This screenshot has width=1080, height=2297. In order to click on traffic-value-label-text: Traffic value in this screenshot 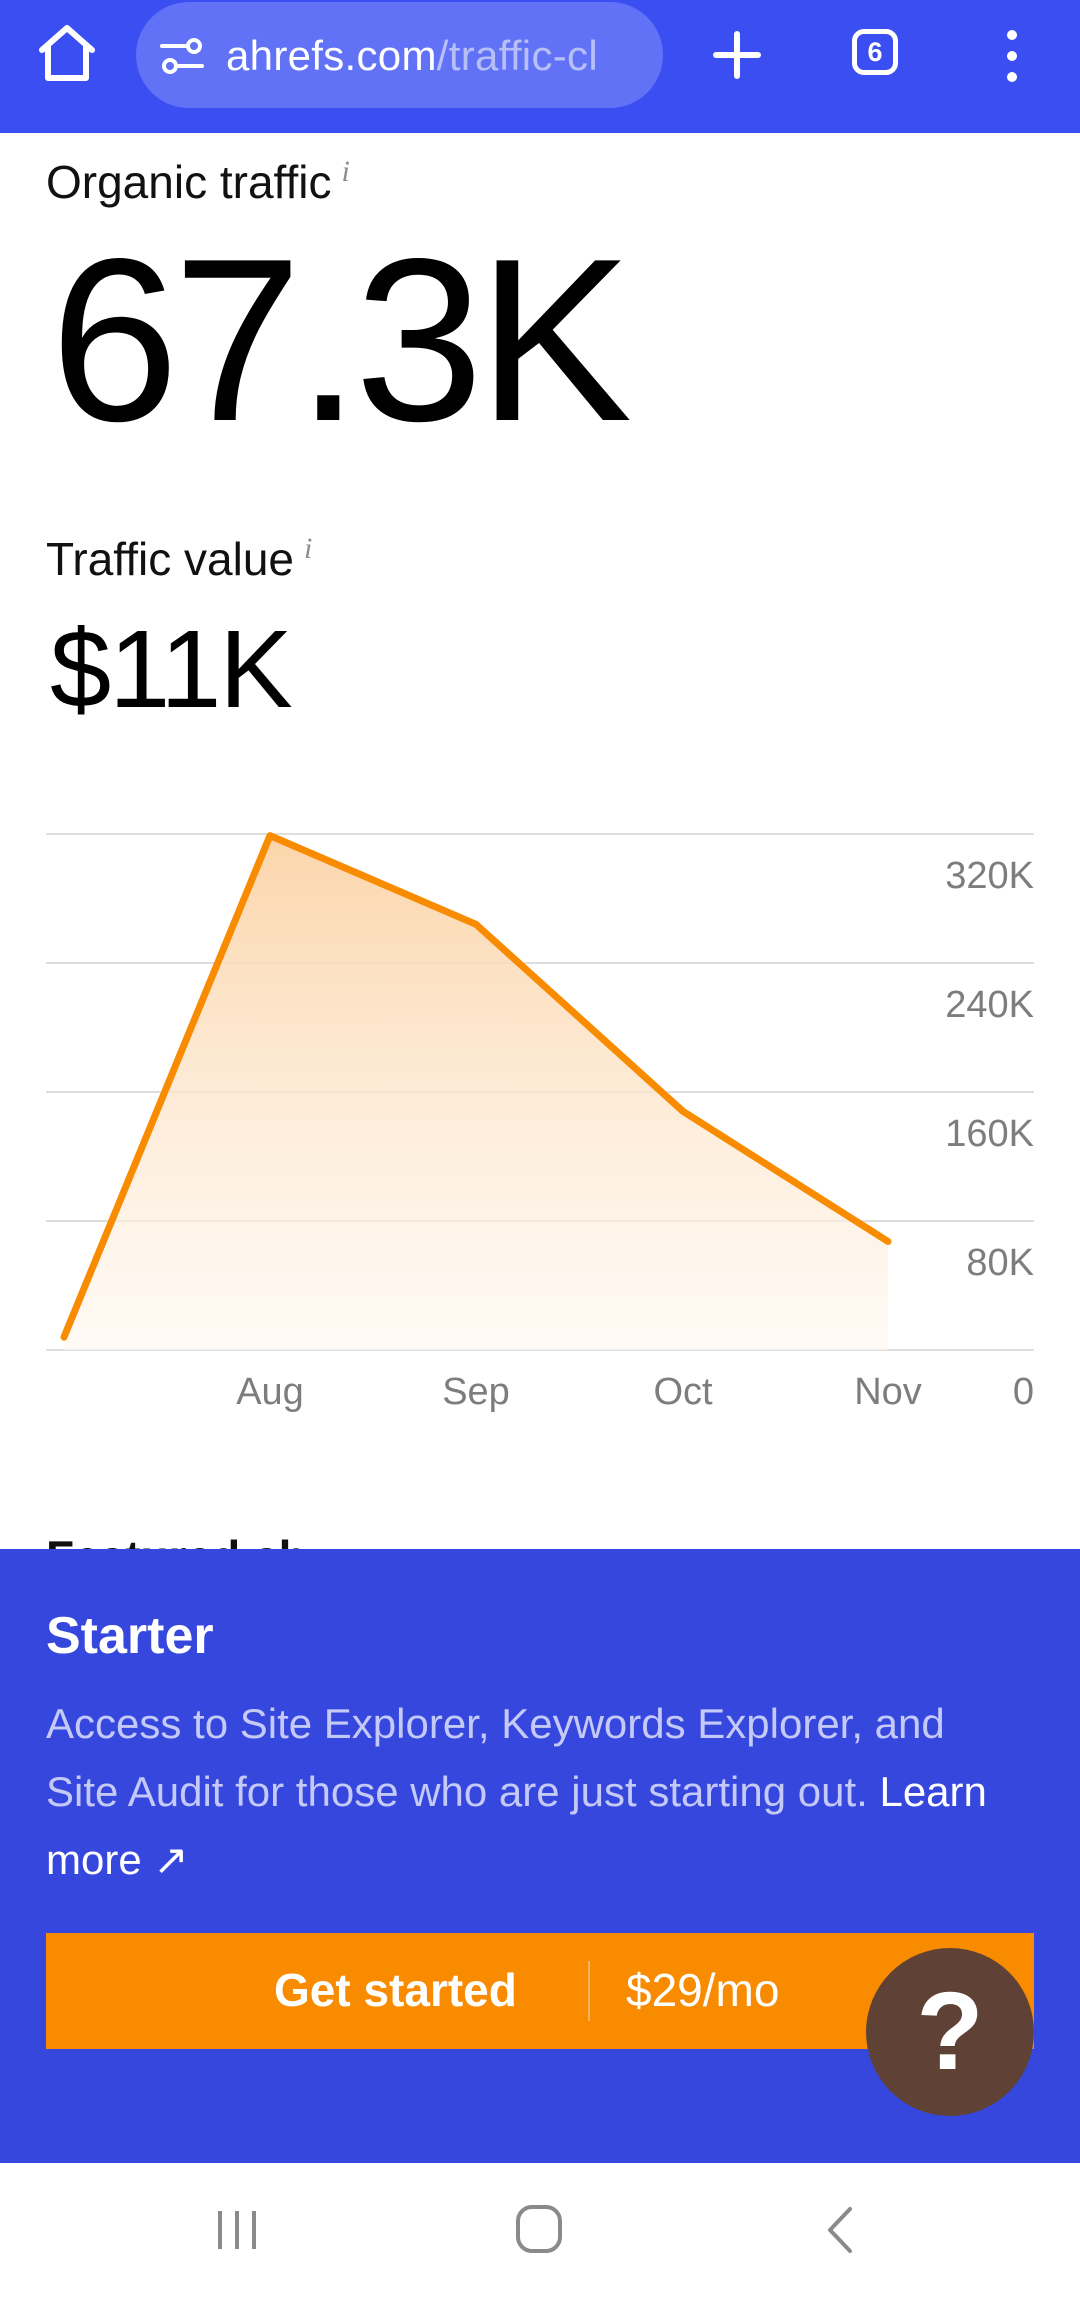, I will do `click(170, 559)`.